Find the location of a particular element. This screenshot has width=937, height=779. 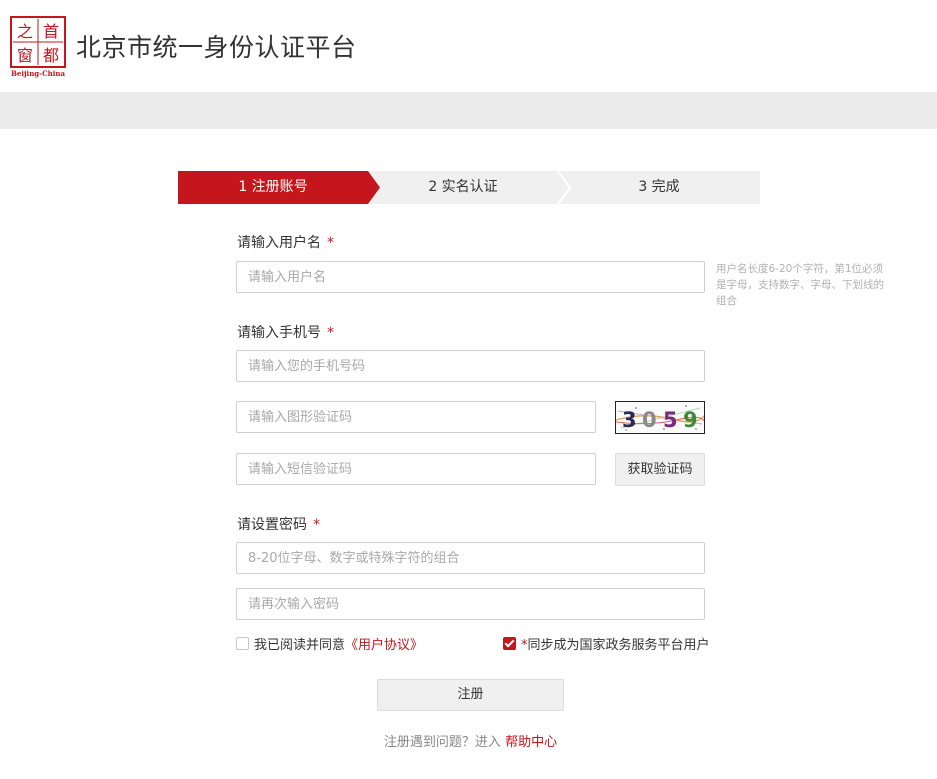

phone-label: 请输入手机号 * is located at coordinates (285, 332).